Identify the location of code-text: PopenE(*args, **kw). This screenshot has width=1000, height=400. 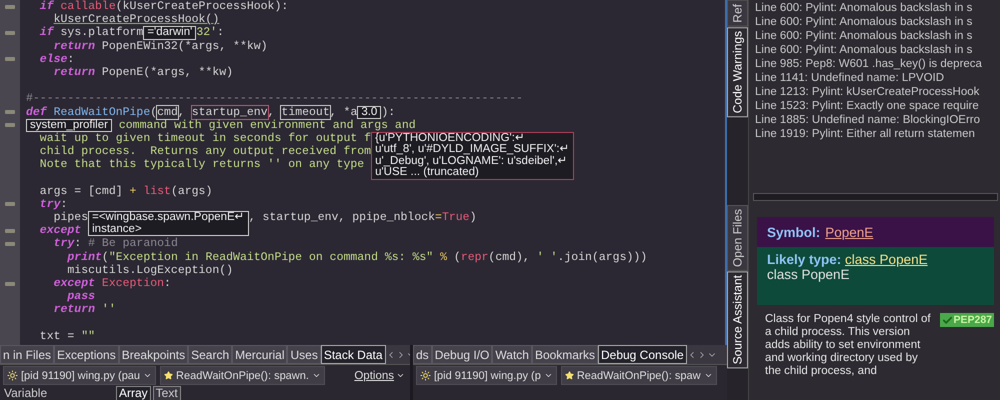
(167, 72).